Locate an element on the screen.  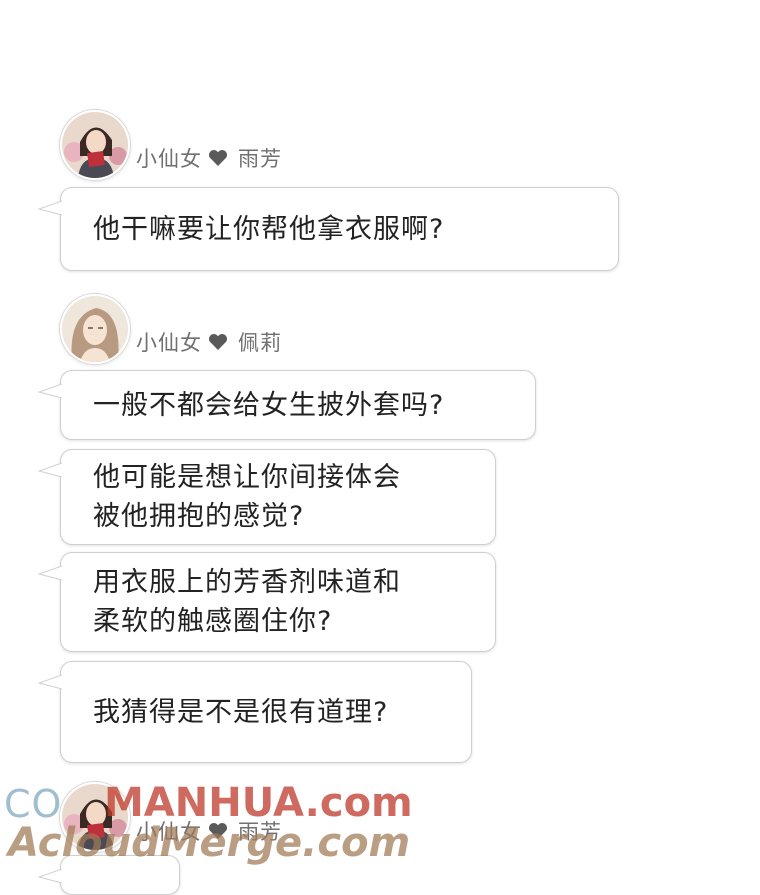
recipient-name: 雨芳 is located at coordinates (260, 159).